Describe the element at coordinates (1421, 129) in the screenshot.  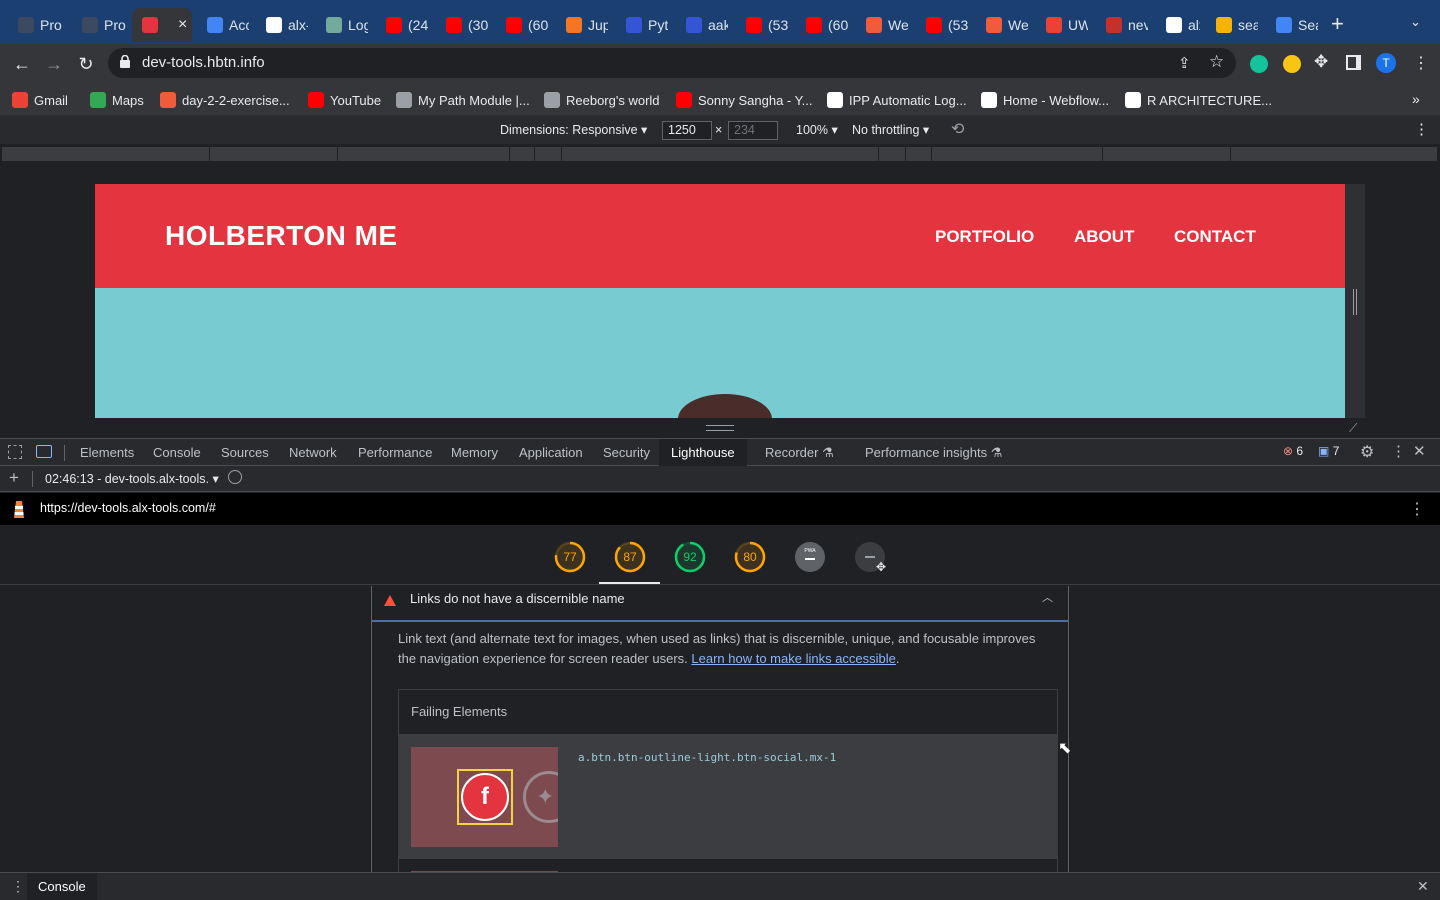
I see `device-toolbar-menu-icon: ⋮` at that location.